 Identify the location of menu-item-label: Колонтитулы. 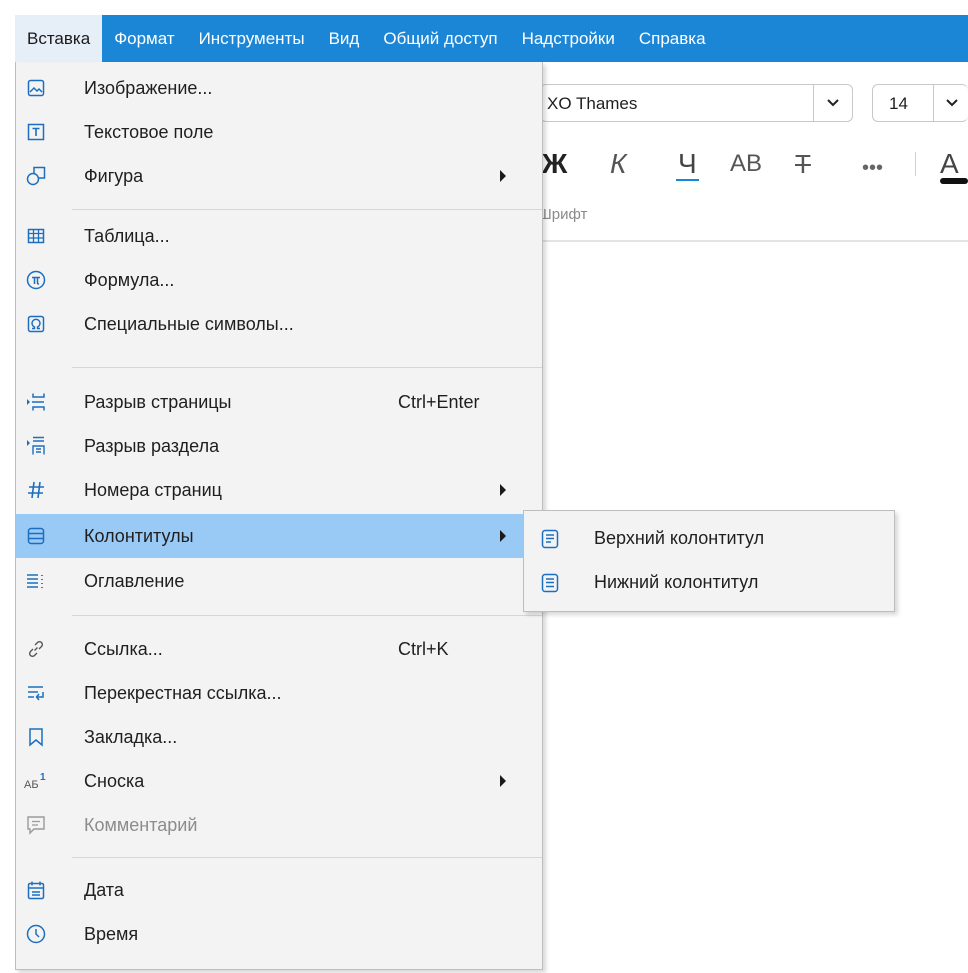
(139, 535).